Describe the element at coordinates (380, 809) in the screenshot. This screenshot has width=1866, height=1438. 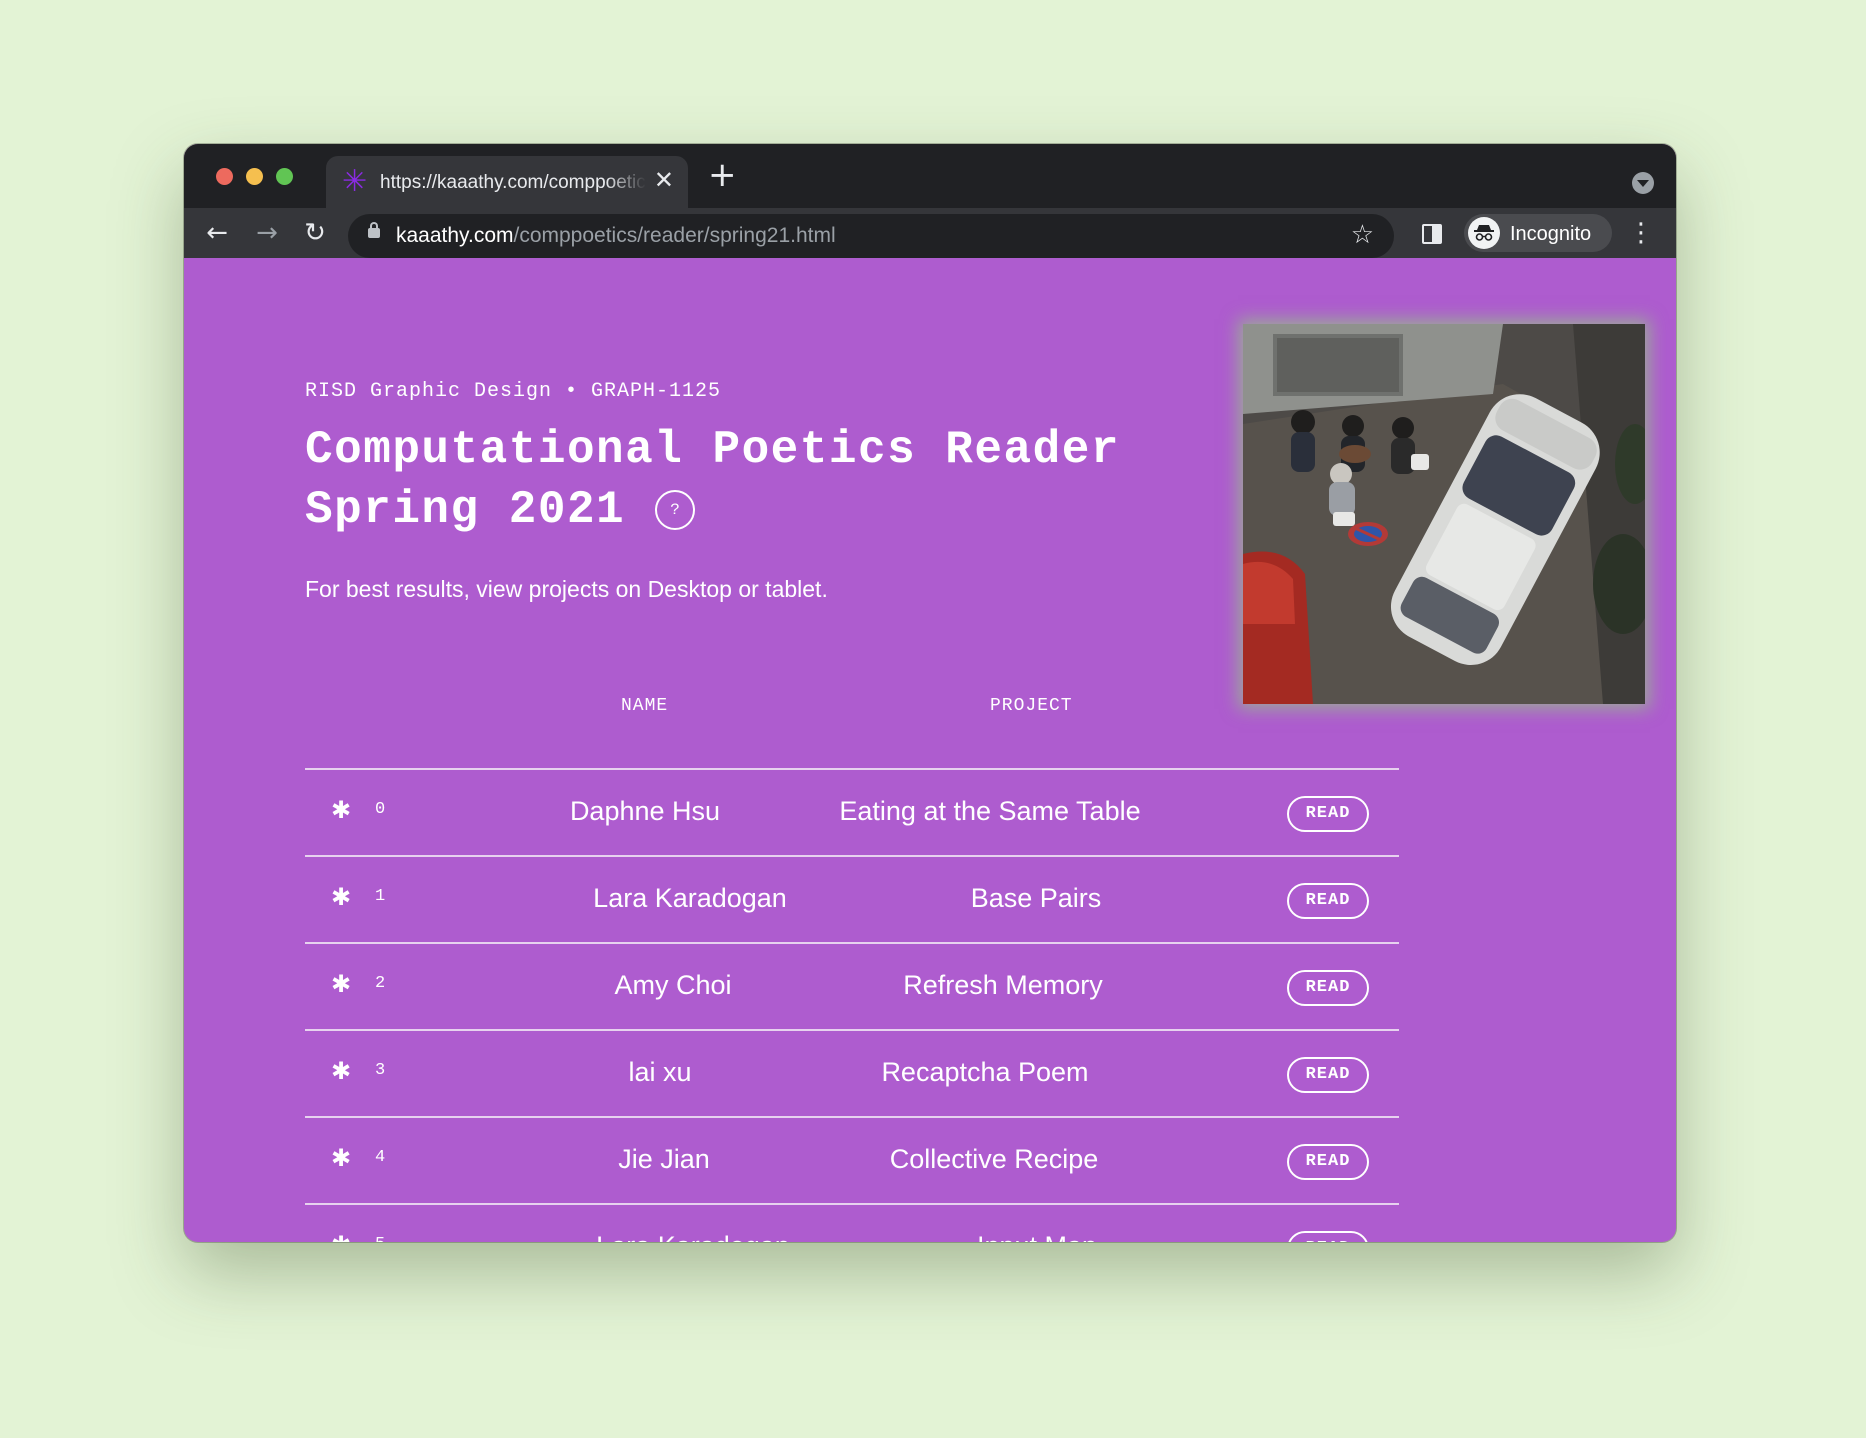
I see `row-index: 0` at that location.